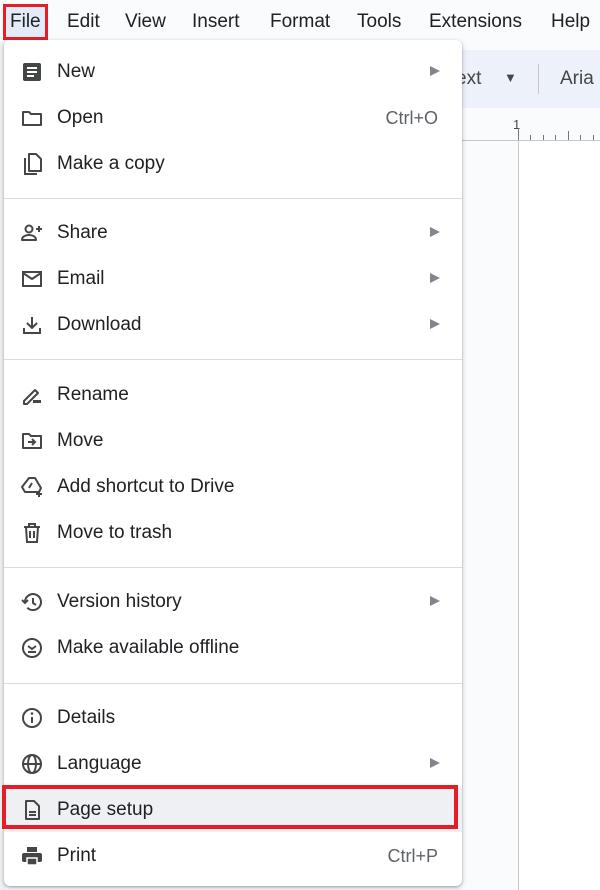  Describe the element at coordinates (577, 79) in the screenshot. I see `font-select: Aria` at that location.